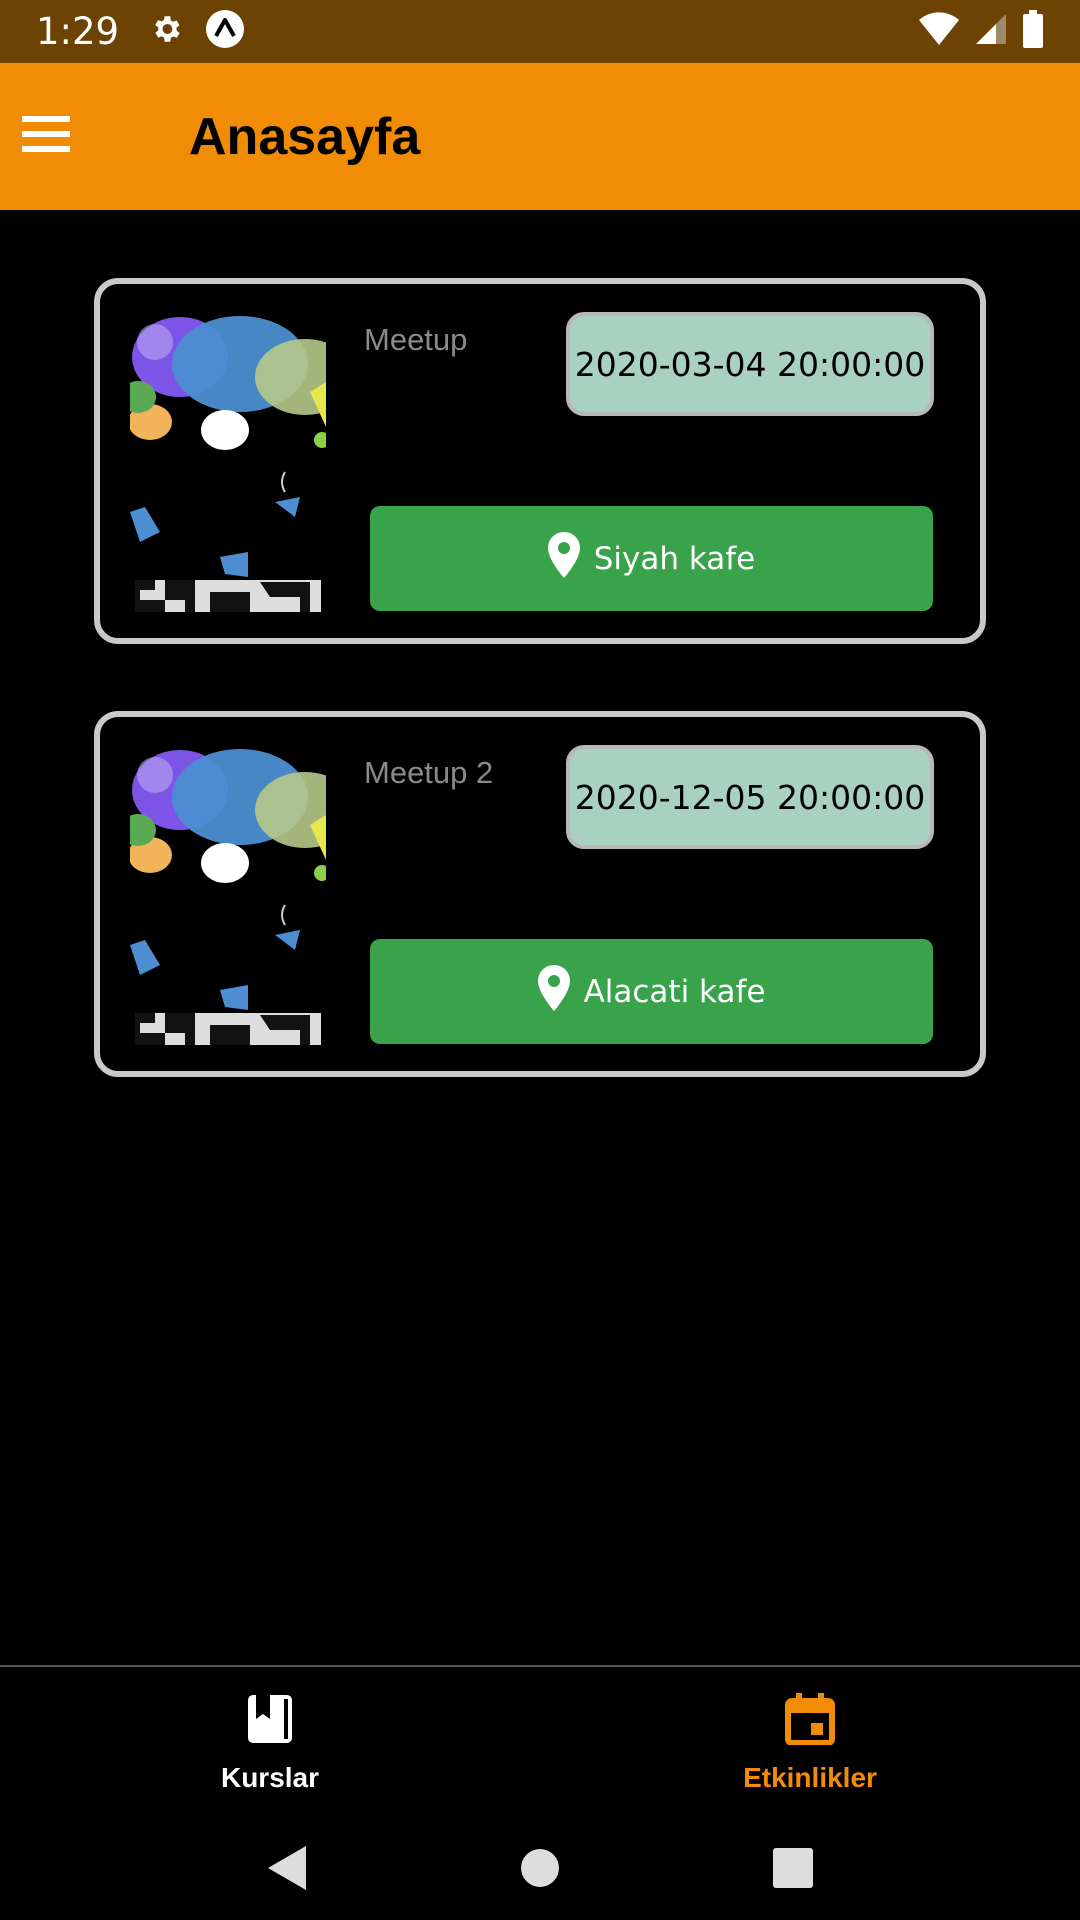  I want to click on status-bar: 1:29, so click(540, 31).